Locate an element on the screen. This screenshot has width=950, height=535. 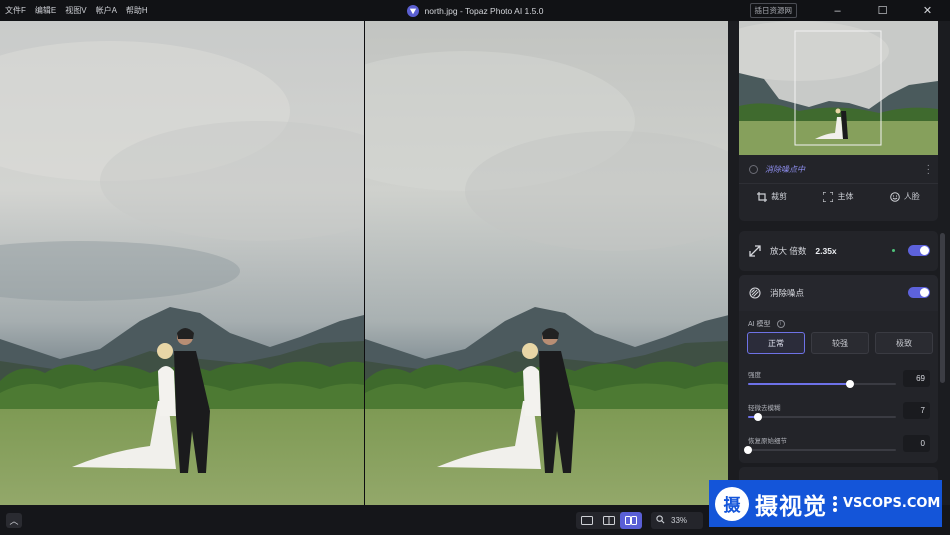
strength-label: 强度 is located at coordinates (754, 375).